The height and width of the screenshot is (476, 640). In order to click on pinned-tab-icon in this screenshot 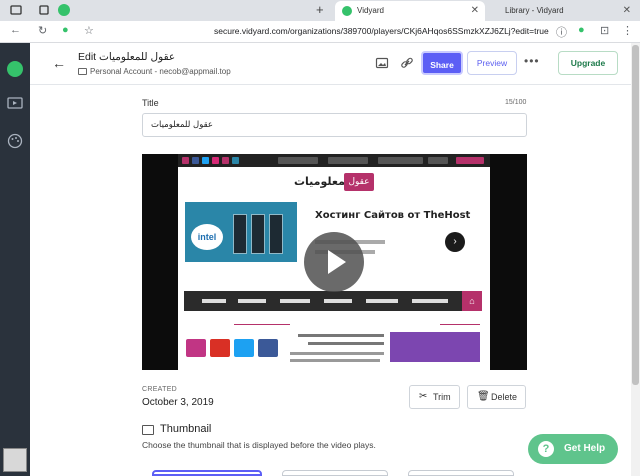, I will do `click(64, 10)`.